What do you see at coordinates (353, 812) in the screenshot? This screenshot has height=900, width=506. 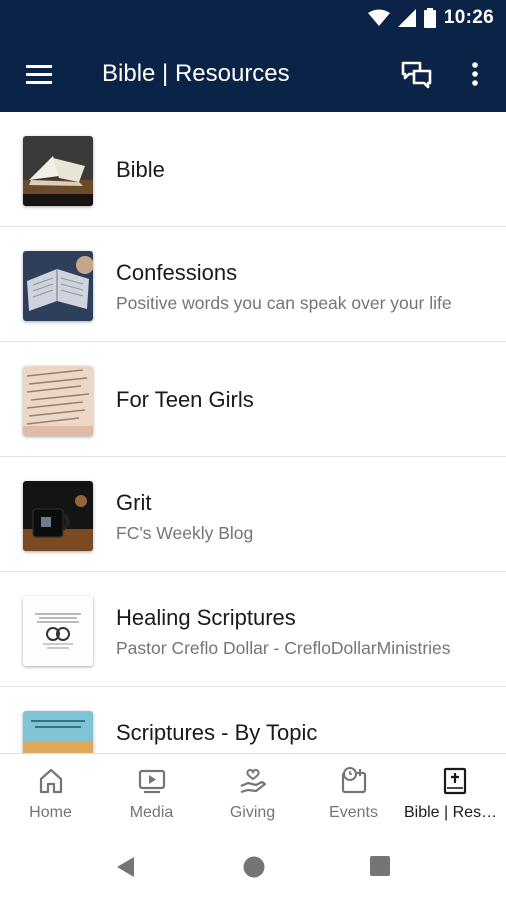 I see `nav-label: Events` at bounding box center [353, 812].